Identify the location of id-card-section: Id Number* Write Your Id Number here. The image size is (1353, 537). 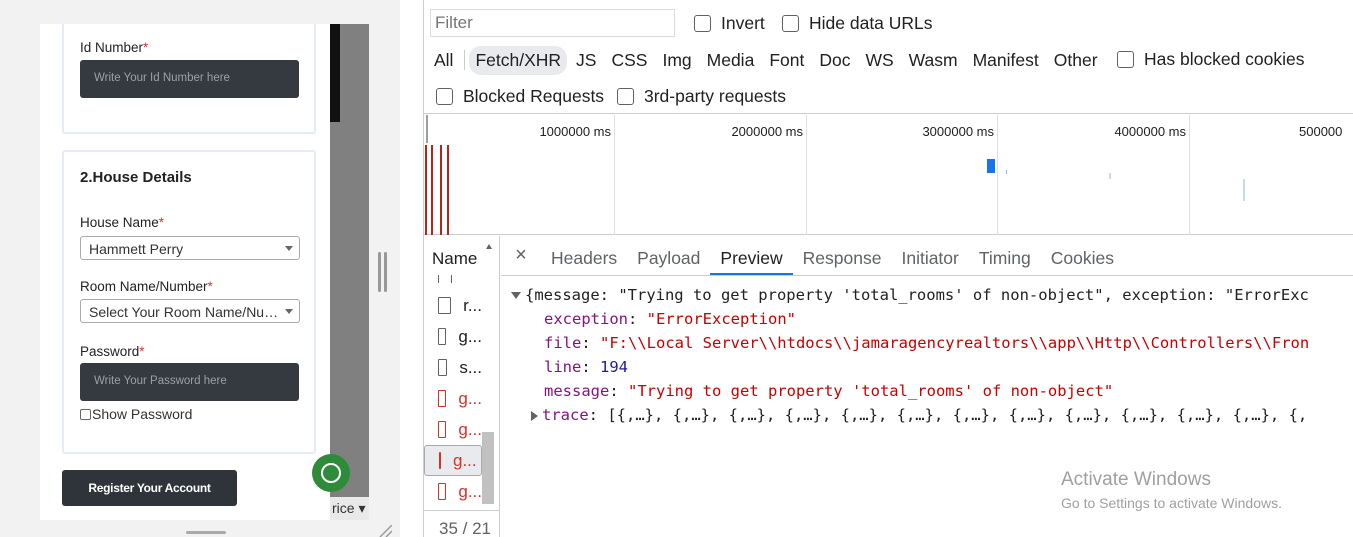
(189, 79).